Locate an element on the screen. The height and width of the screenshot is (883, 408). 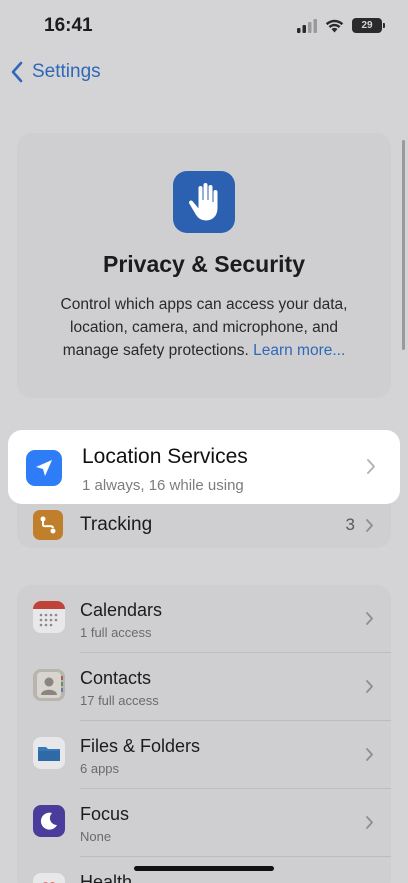
back-button: Settings is located at coordinates (54, 72).